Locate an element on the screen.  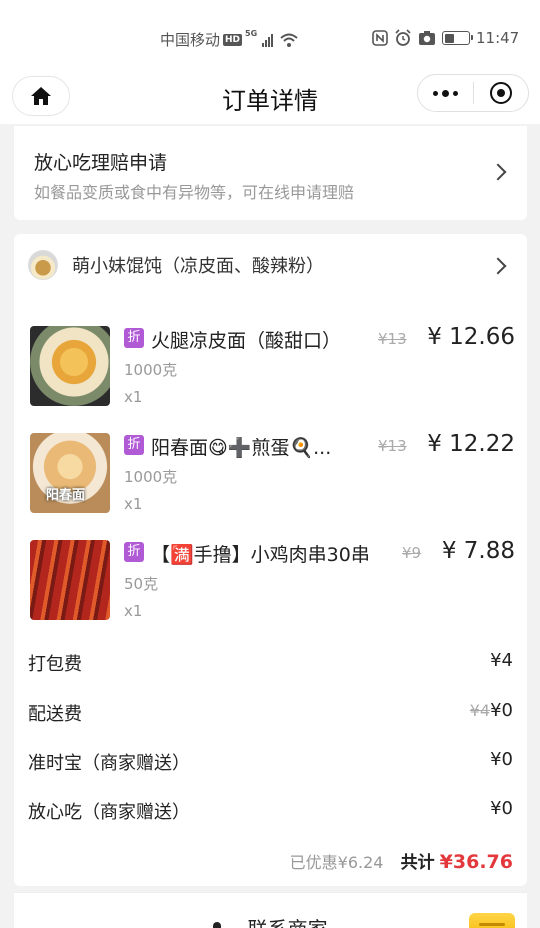
fee-value-group: ¥4¥0 is located at coordinates (491, 710).